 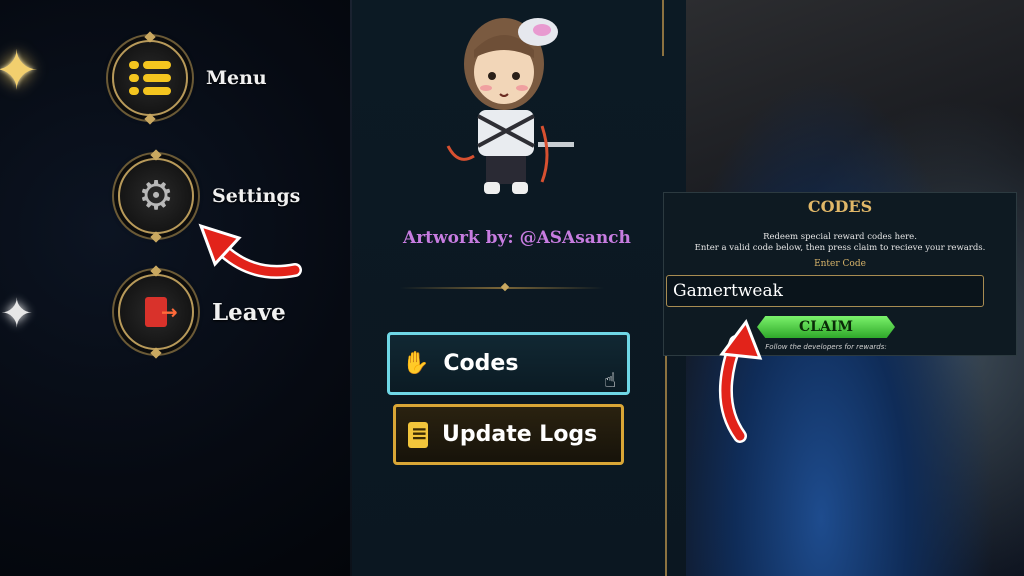 What do you see at coordinates (249, 312) in the screenshot?
I see `sidebar-item-label: Leave` at bounding box center [249, 312].